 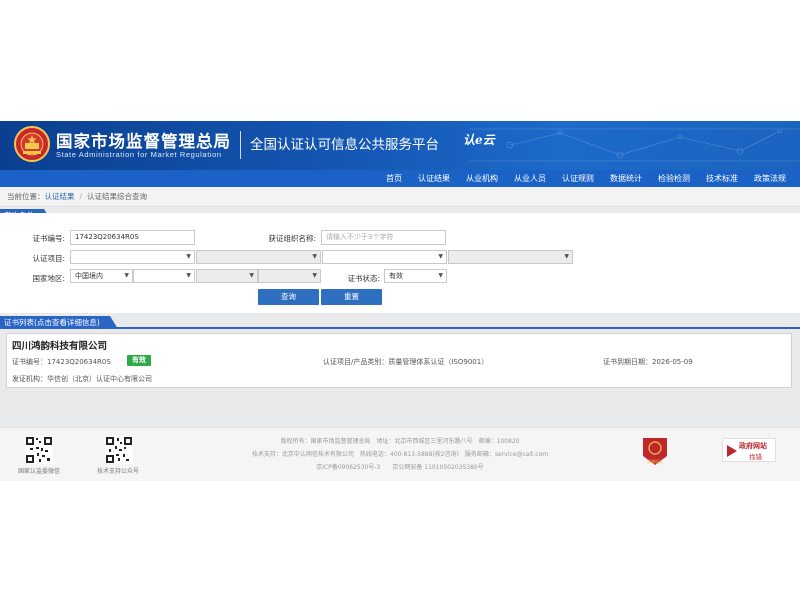 I want to click on nav-item: 认证规则, so click(x=578, y=178).